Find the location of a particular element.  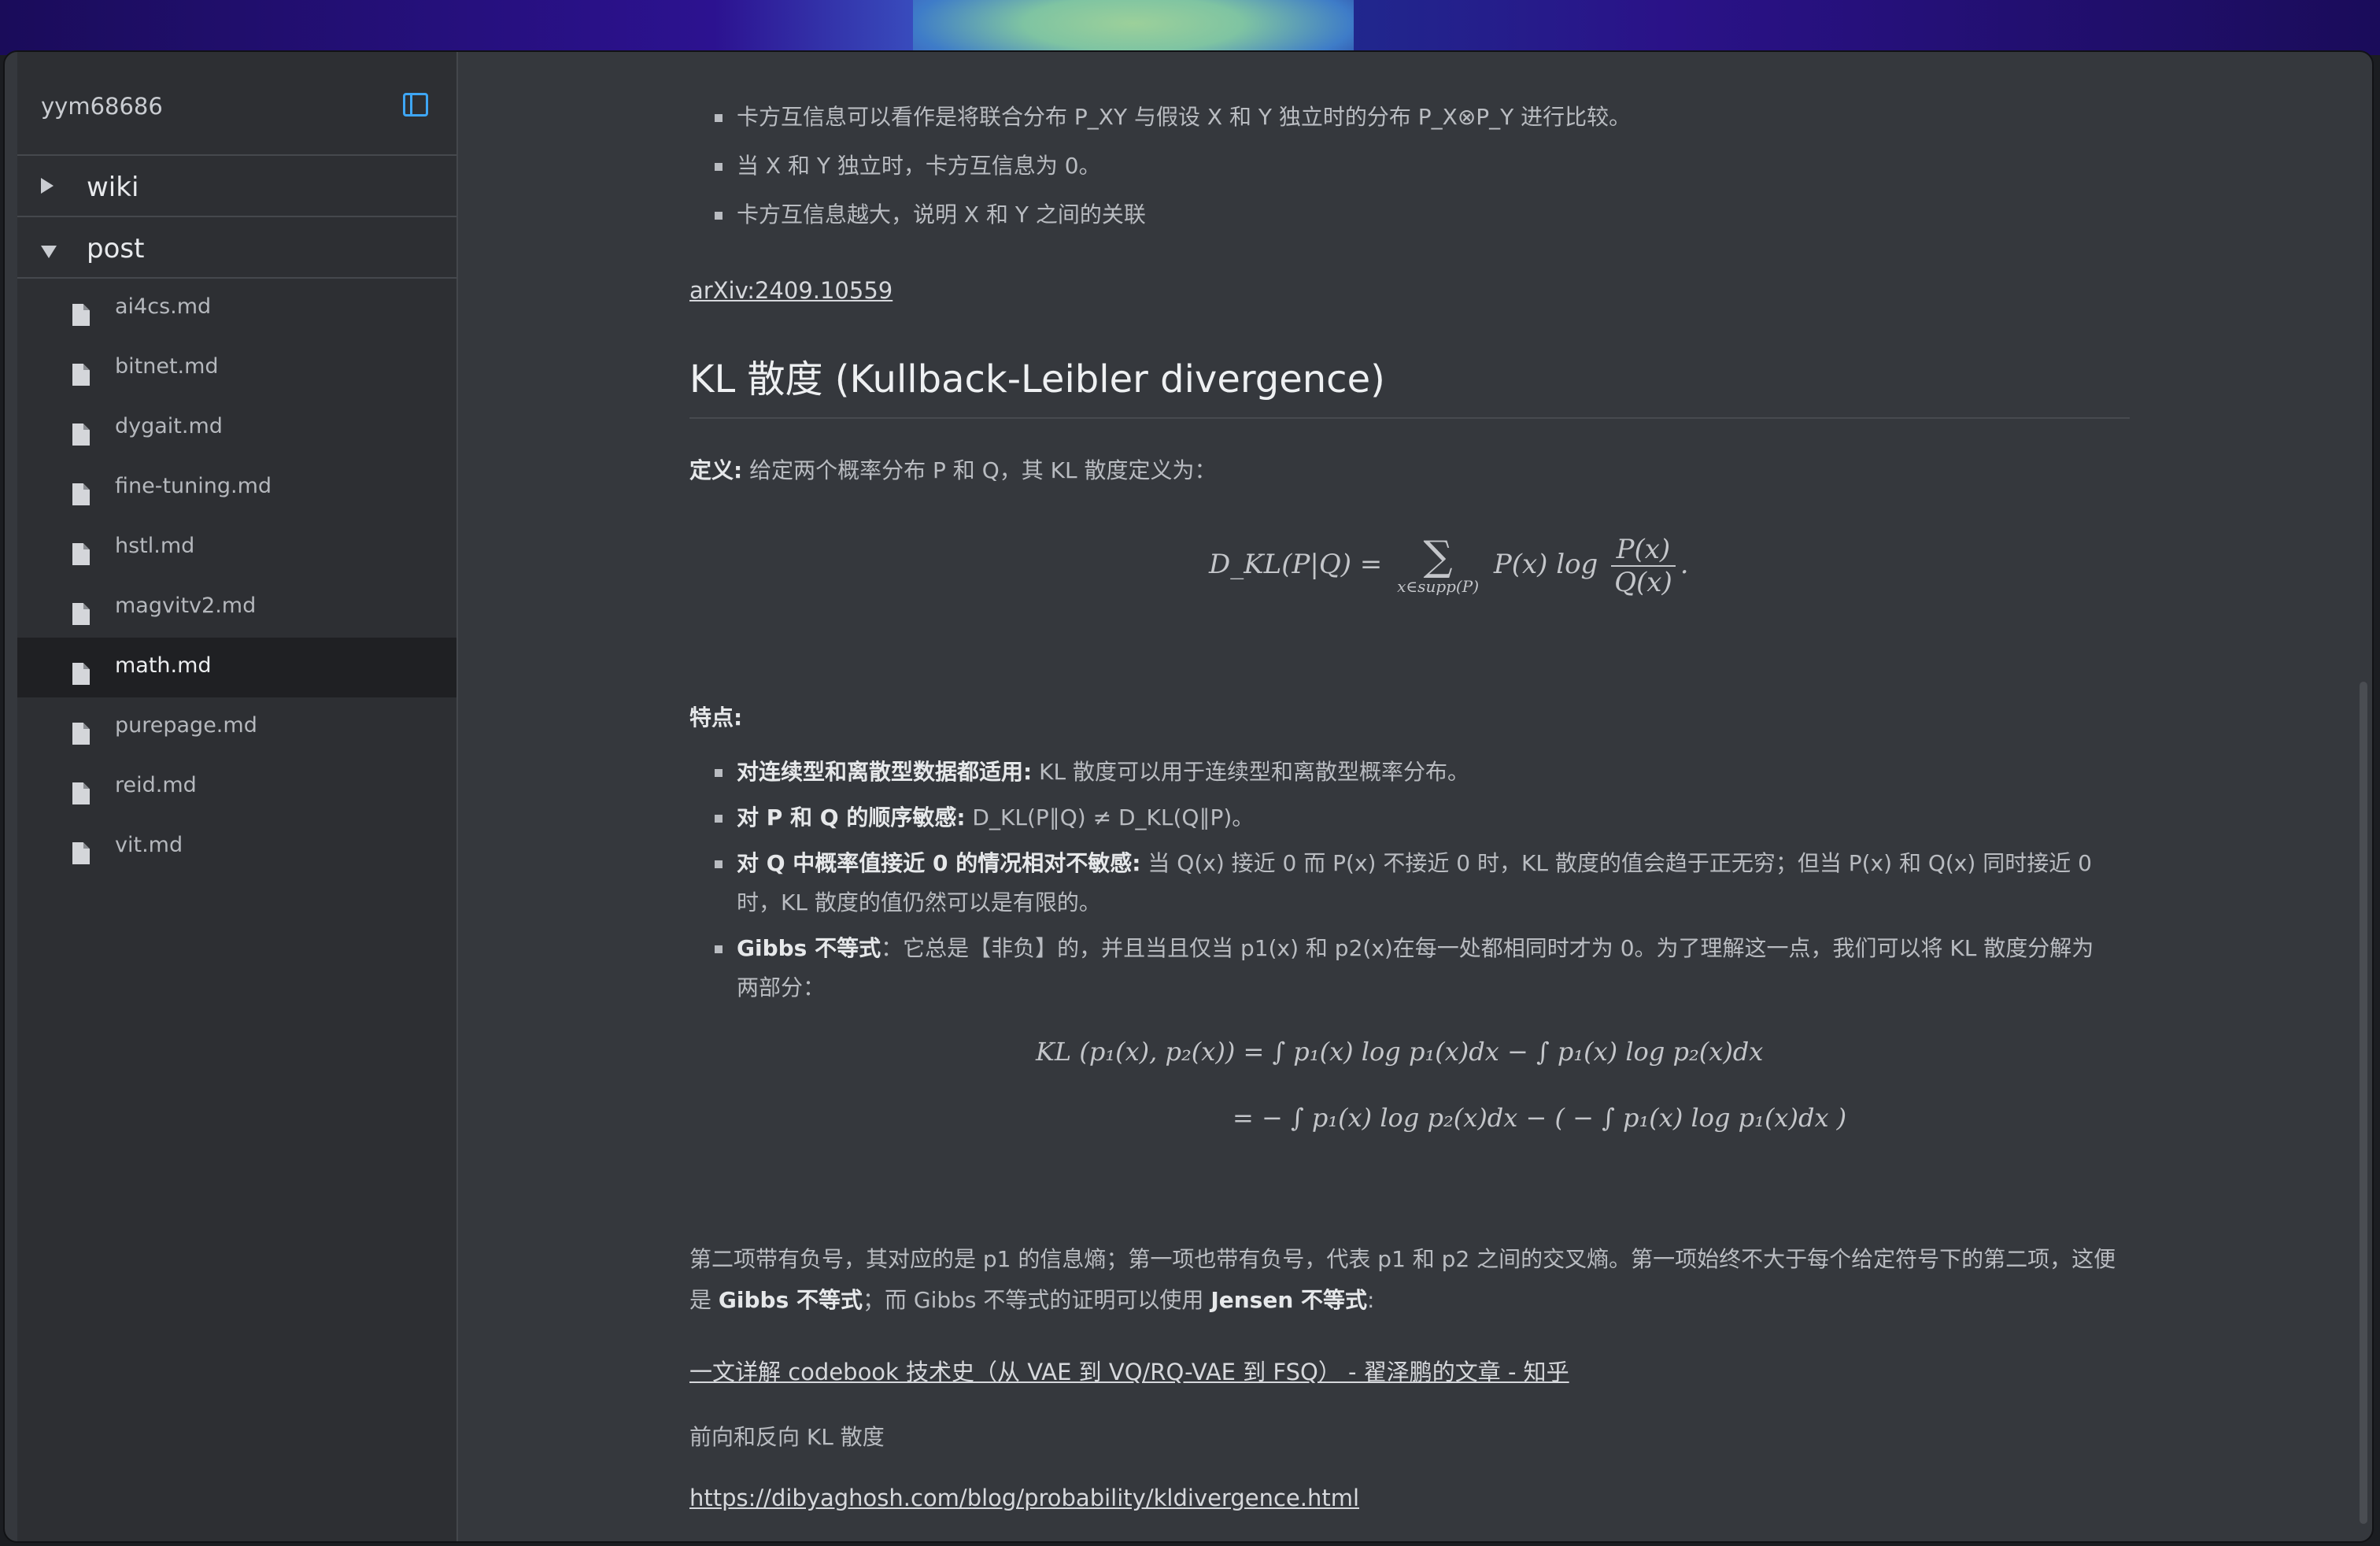

paragraph-text: : is located at coordinates (1371, 1300).